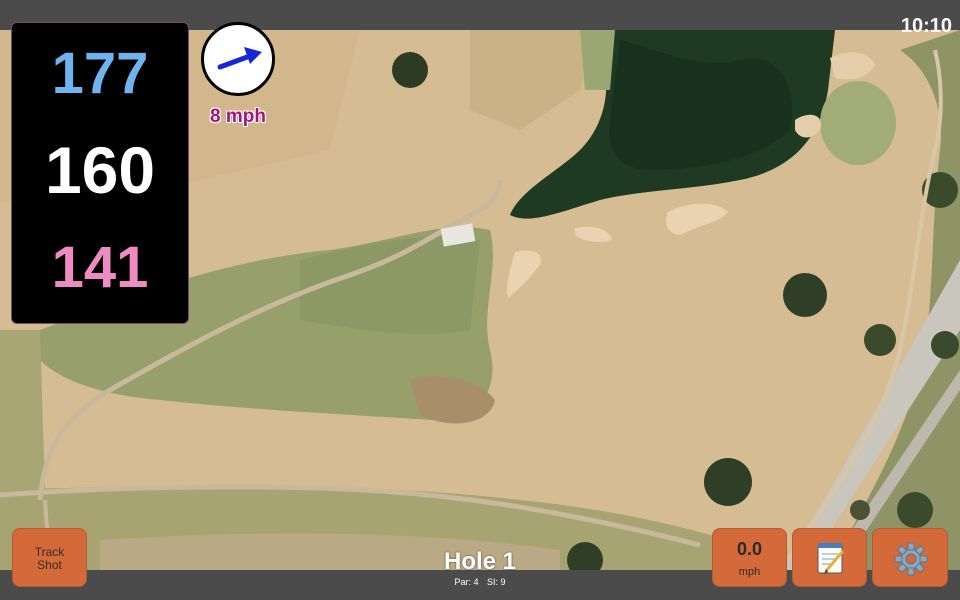 This screenshot has height=600, width=960. I want to click on swing-speed-unit: mph, so click(749, 572).